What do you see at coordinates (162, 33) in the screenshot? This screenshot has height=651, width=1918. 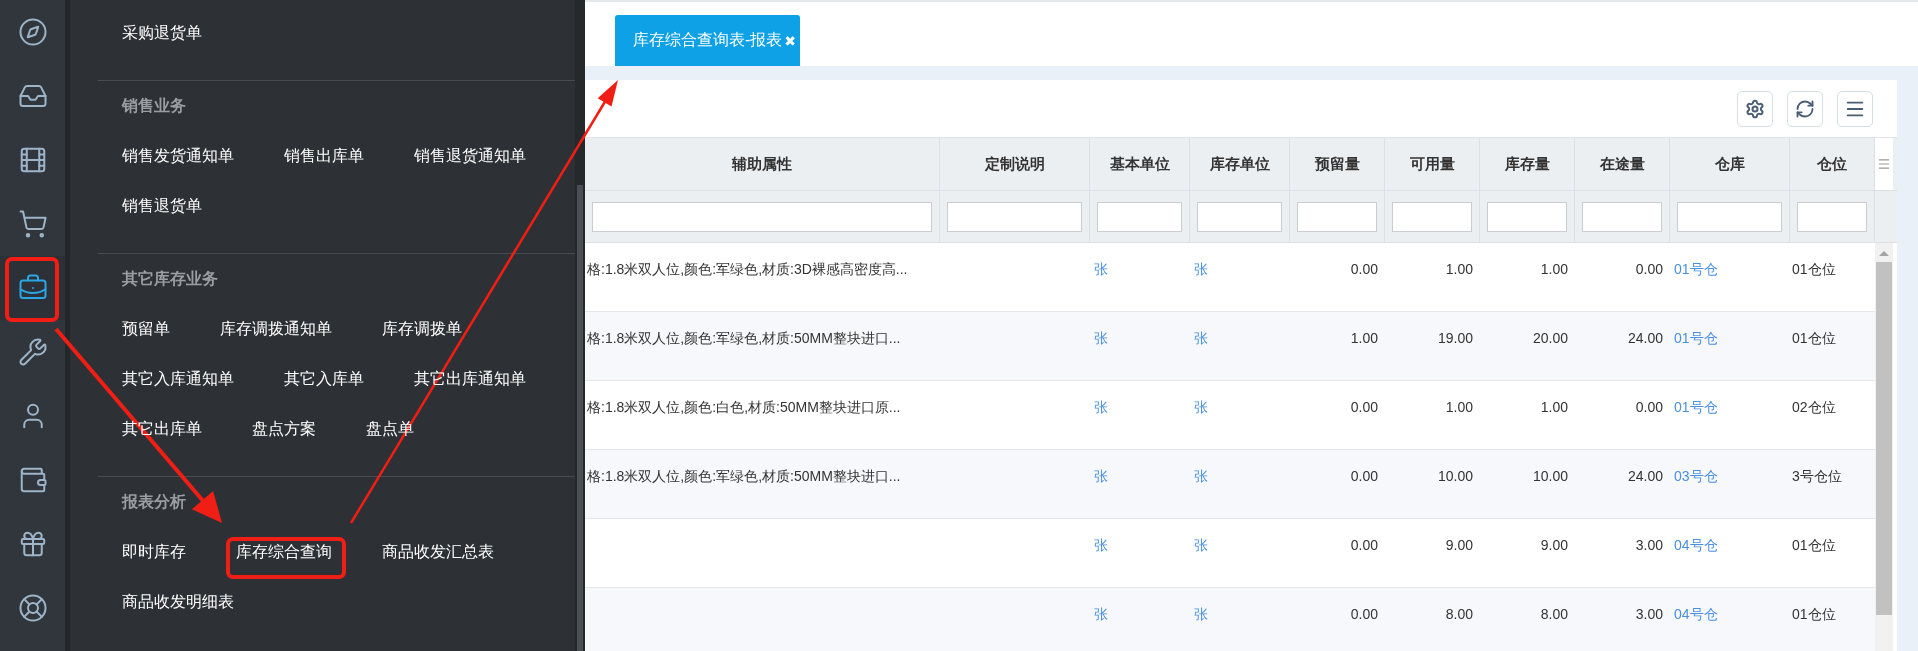 I see `menu-item: 采购退货单` at bounding box center [162, 33].